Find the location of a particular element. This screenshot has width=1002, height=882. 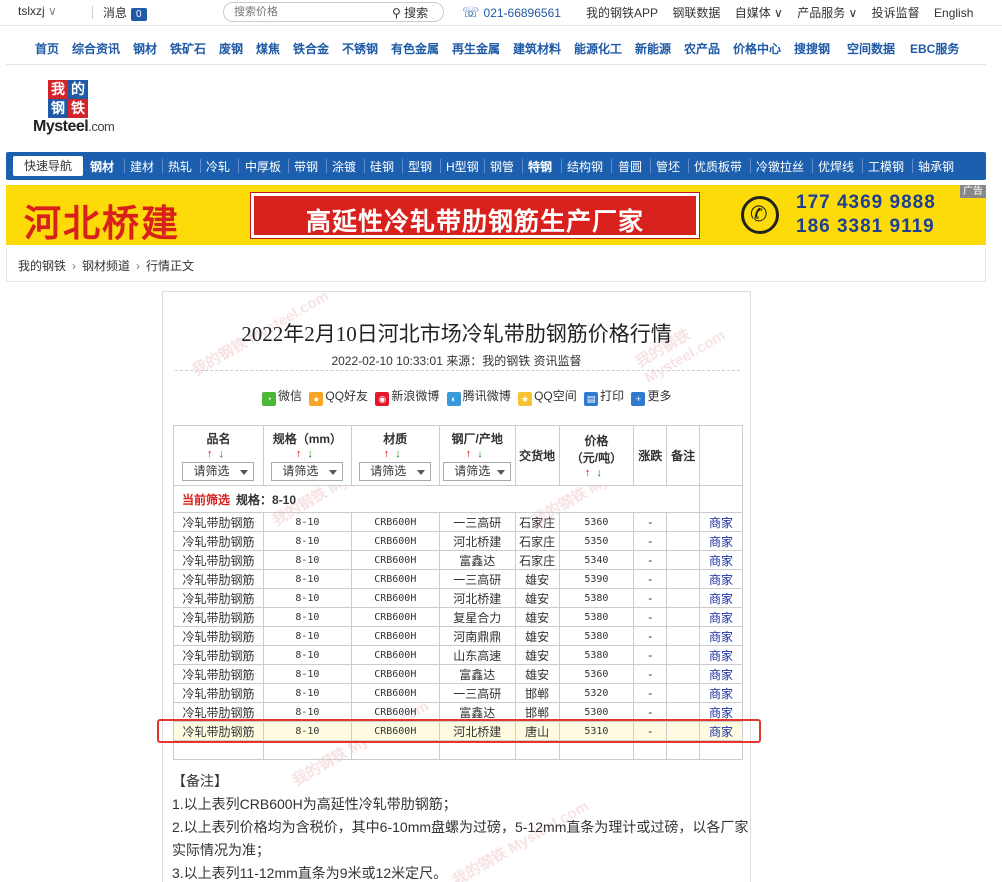

main-nav-item: 煤焦 is located at coordinates (268, 48).